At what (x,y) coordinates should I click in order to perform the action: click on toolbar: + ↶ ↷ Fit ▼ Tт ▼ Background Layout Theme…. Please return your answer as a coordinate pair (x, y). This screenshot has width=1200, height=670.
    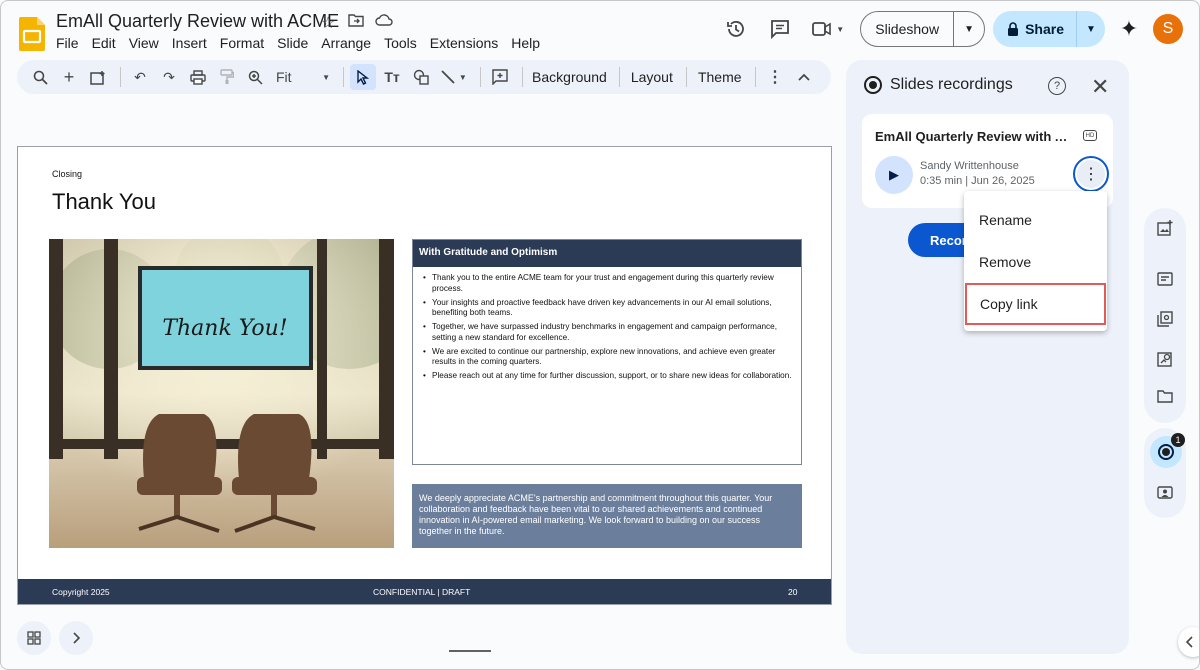
    Looking at the image, I should click on (424, 77).